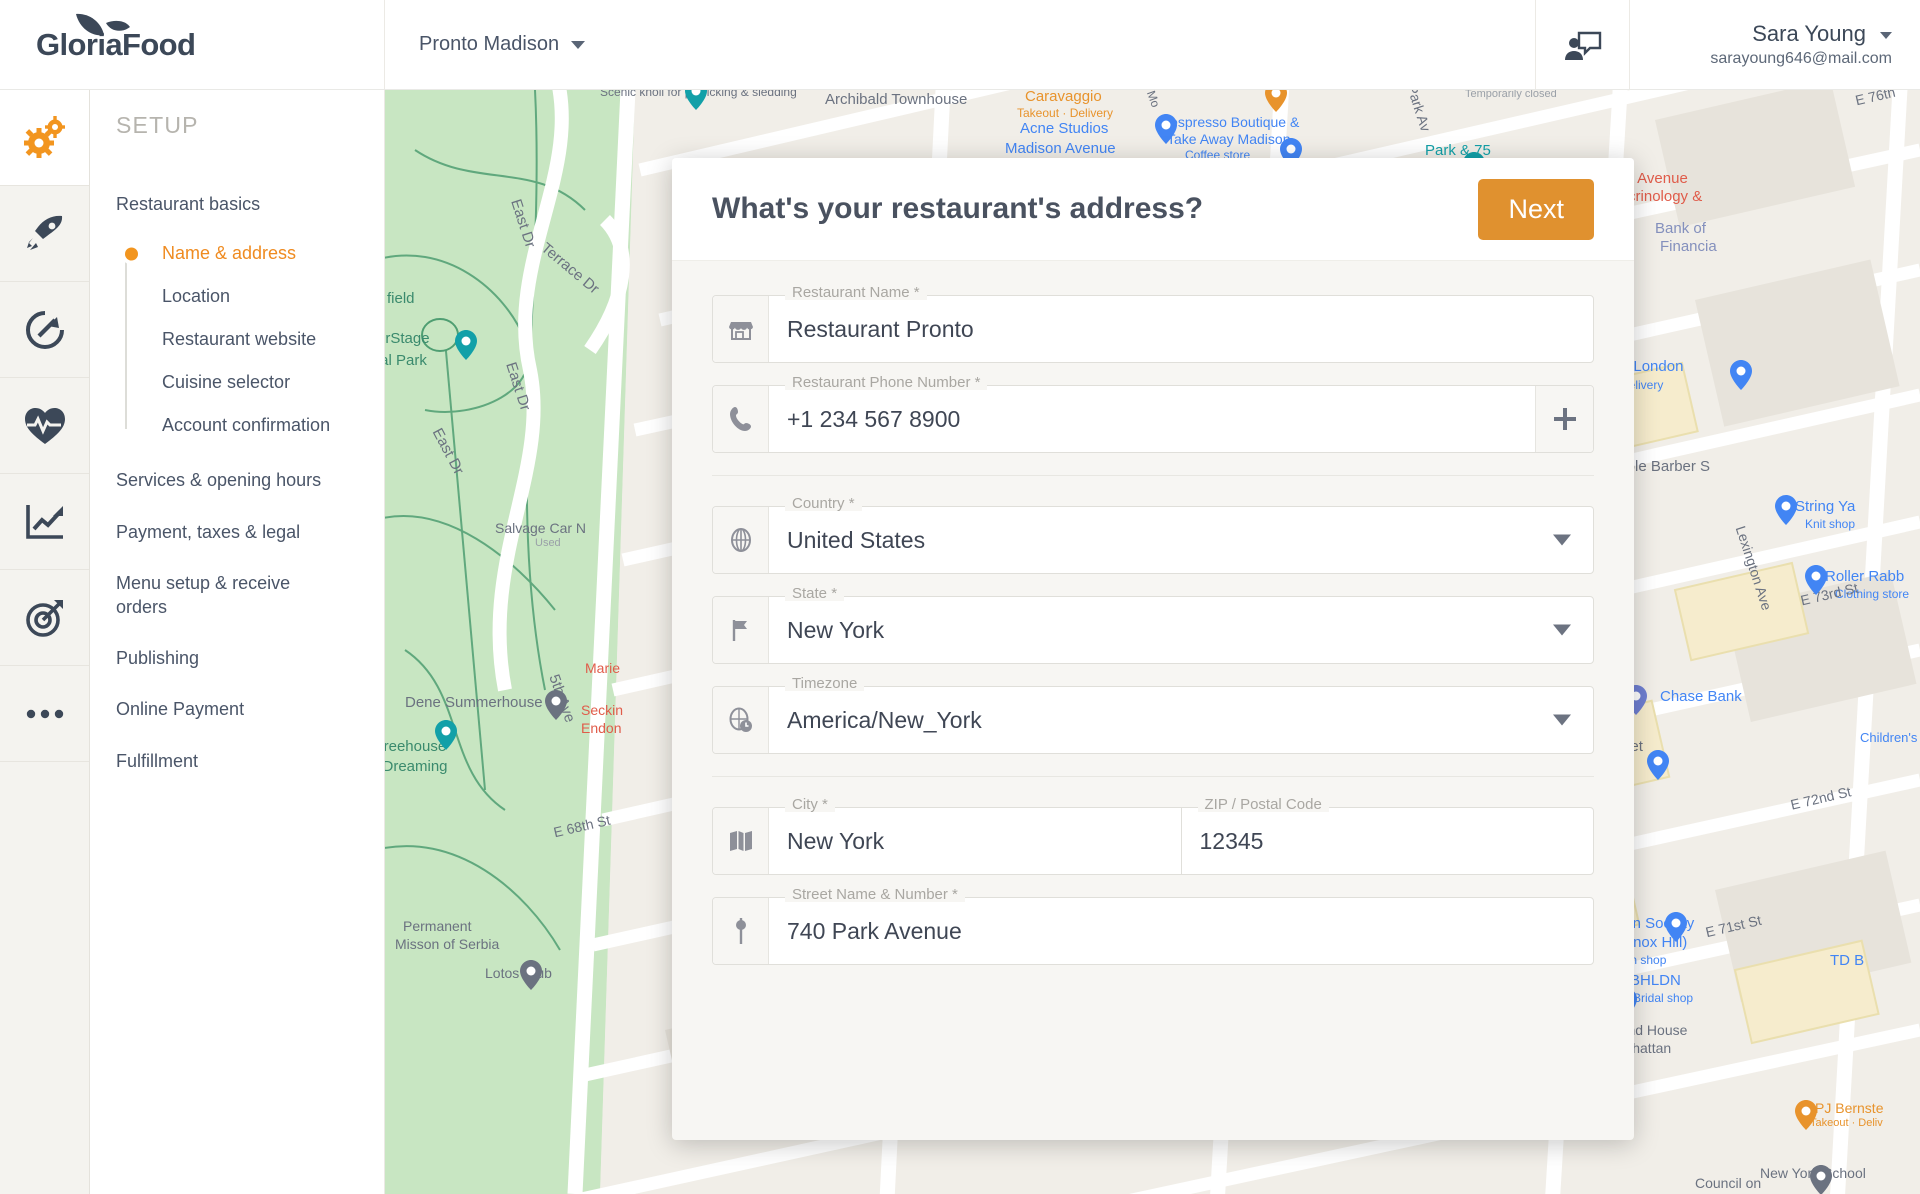  I want to click on timezone-field: Timezone, so click(1153, 715).